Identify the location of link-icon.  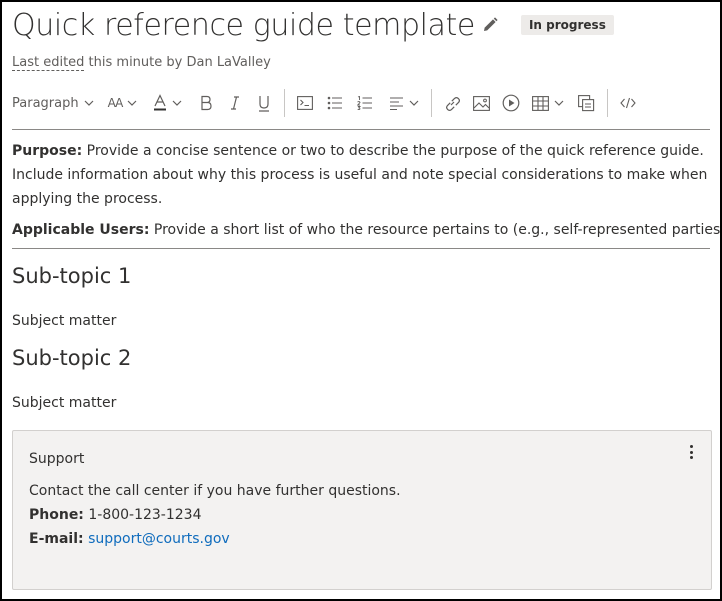
(453, 103).